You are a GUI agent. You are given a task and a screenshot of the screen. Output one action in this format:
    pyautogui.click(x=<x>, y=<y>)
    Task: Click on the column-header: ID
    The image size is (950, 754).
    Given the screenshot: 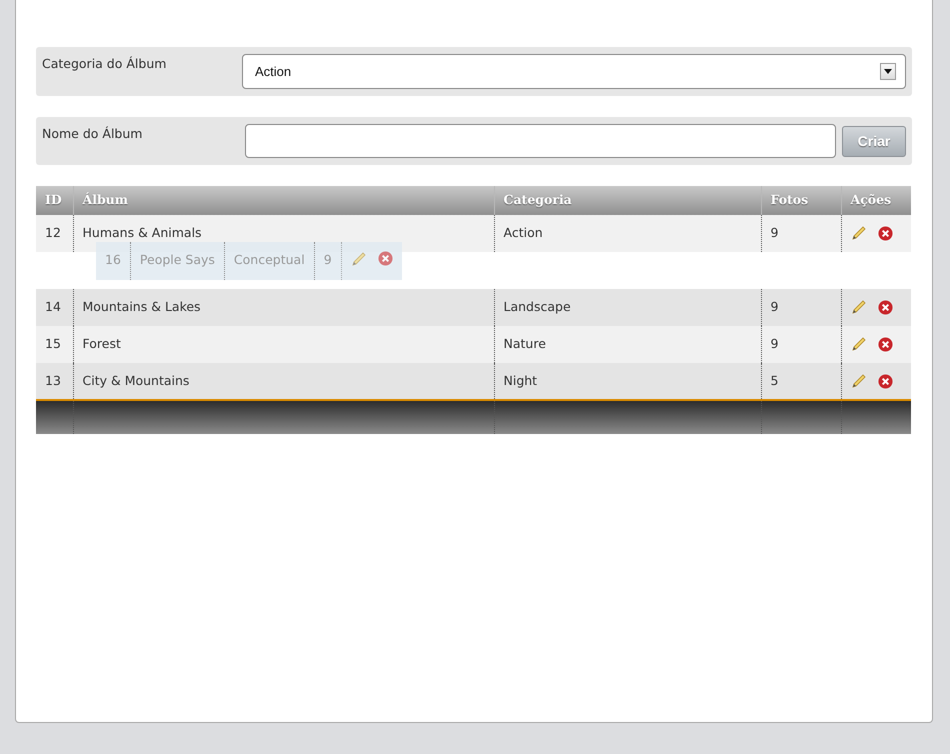 What is the action you would take?
    pyautogui.click(x=54, y=200)
    